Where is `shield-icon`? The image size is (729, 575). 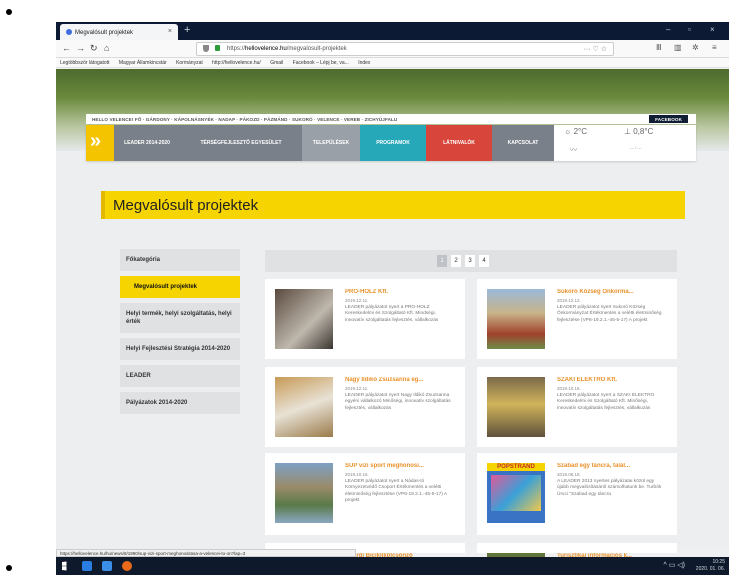
shield-icon is located at coordinates (206, 48).